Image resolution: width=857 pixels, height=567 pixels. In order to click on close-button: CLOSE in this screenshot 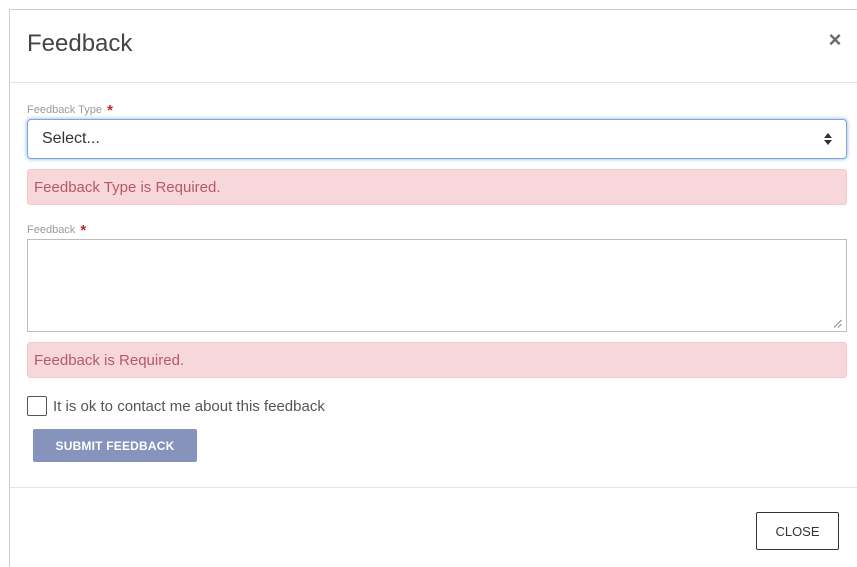, I will do `click(797, 531)`.